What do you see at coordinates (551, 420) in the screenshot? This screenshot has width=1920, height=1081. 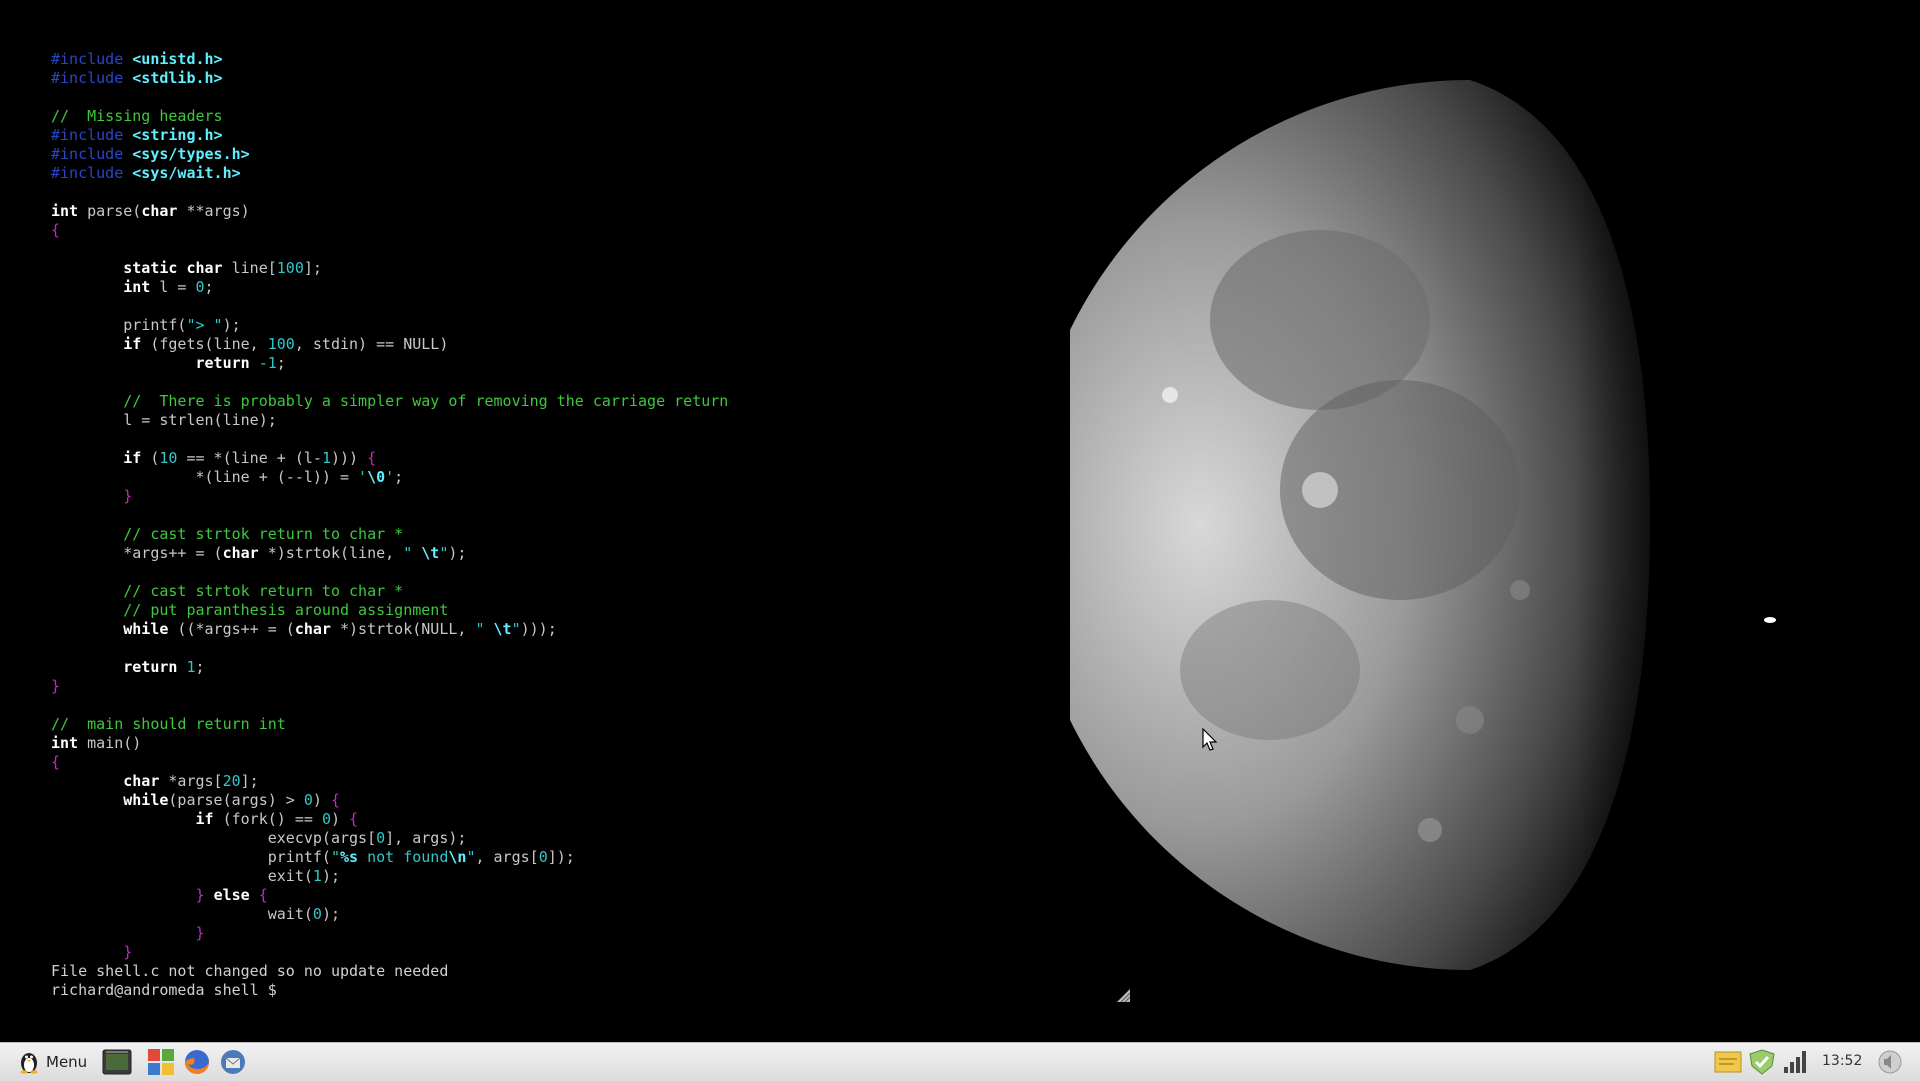 I see `terminal-line: l = strlen(line);` at bounding box center [551, 420].